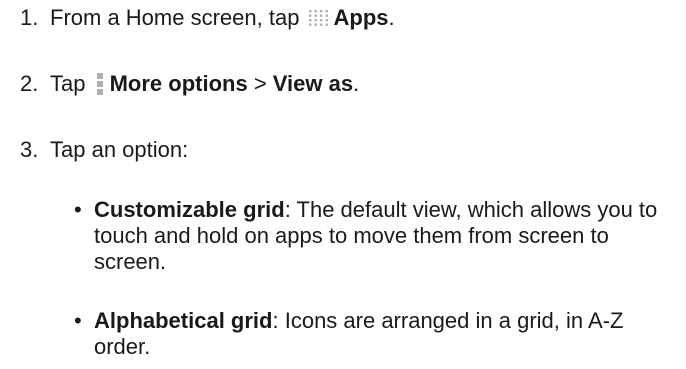  What do you see at coordinates (29, 149) in the screenshot?
I see `step-number: 3.` at bounding box center [29, 149].